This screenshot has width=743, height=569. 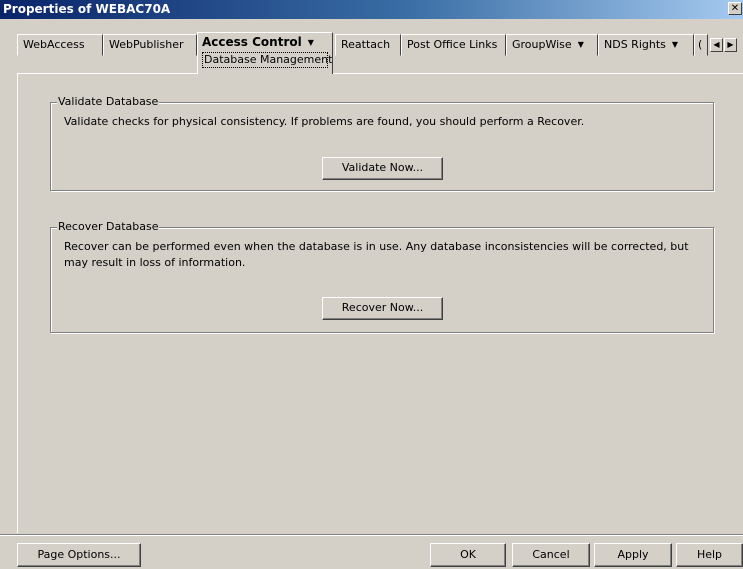 I want to click on chevron-left-icon: ◀, so click(x=716, y=45).